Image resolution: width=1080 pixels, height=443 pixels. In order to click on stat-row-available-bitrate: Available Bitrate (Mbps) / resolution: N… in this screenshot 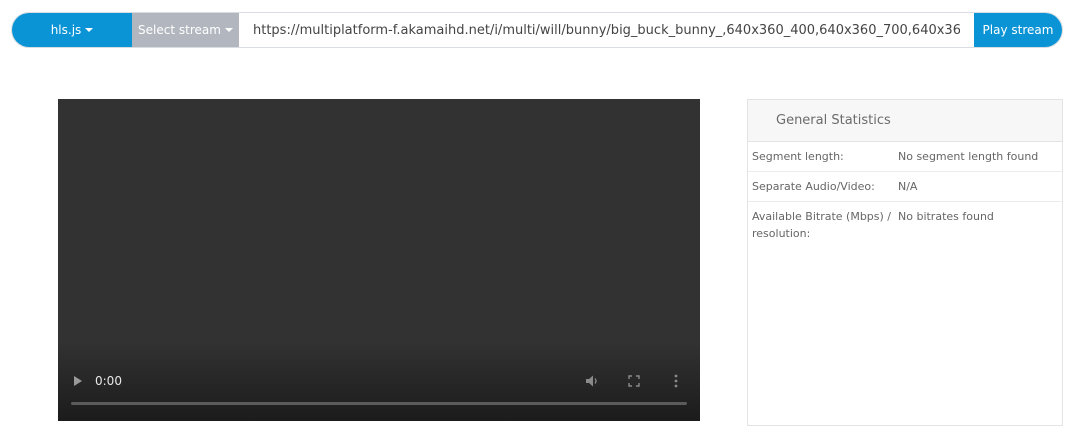, I will do `click(905, 225)`.